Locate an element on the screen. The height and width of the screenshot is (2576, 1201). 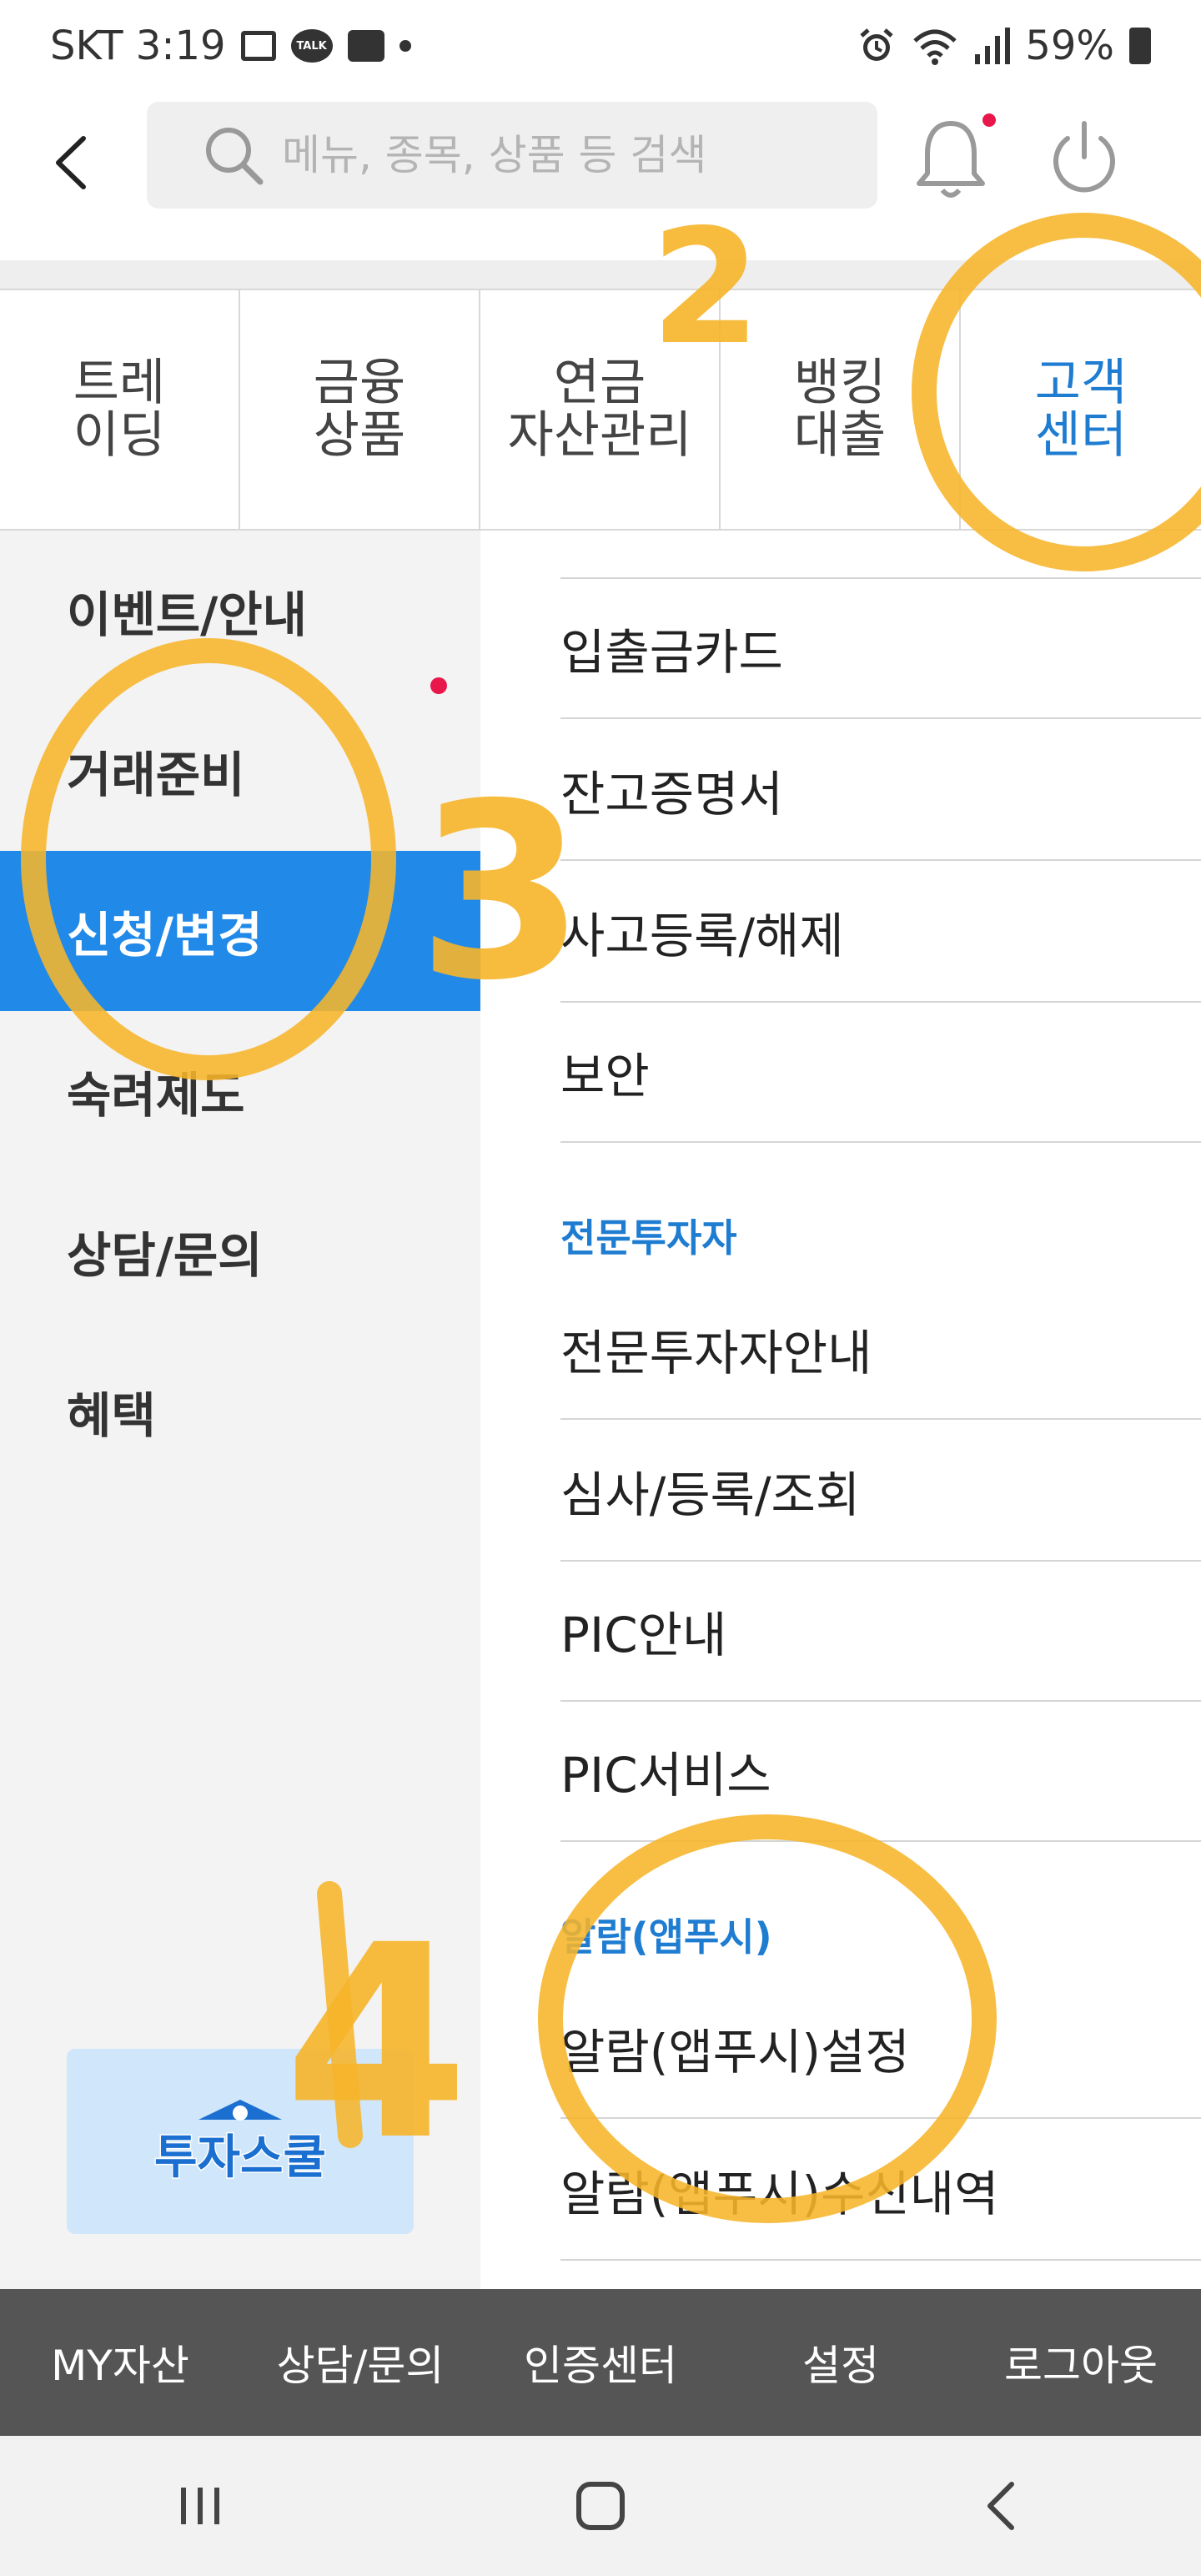
tab-pension: 연금 자산관리 is located at coordinates (601, 409).